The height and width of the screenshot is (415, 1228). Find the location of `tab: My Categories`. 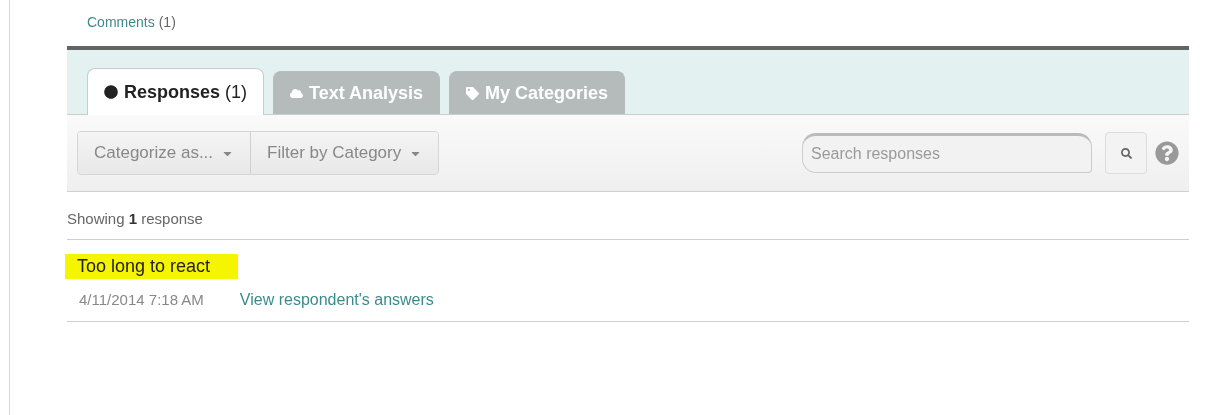

tab: My Categories is located at coordinates (537, 92).